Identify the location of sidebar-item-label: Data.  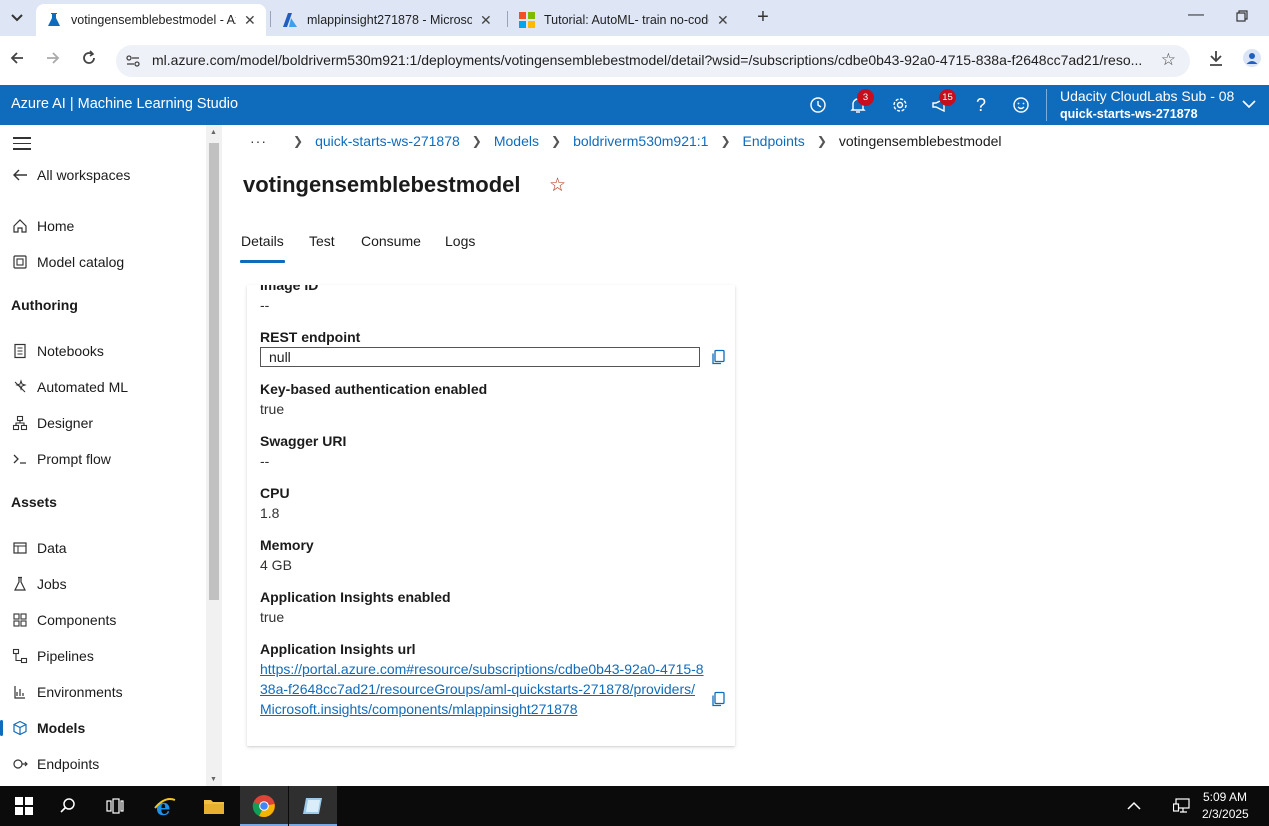
(52, 548).